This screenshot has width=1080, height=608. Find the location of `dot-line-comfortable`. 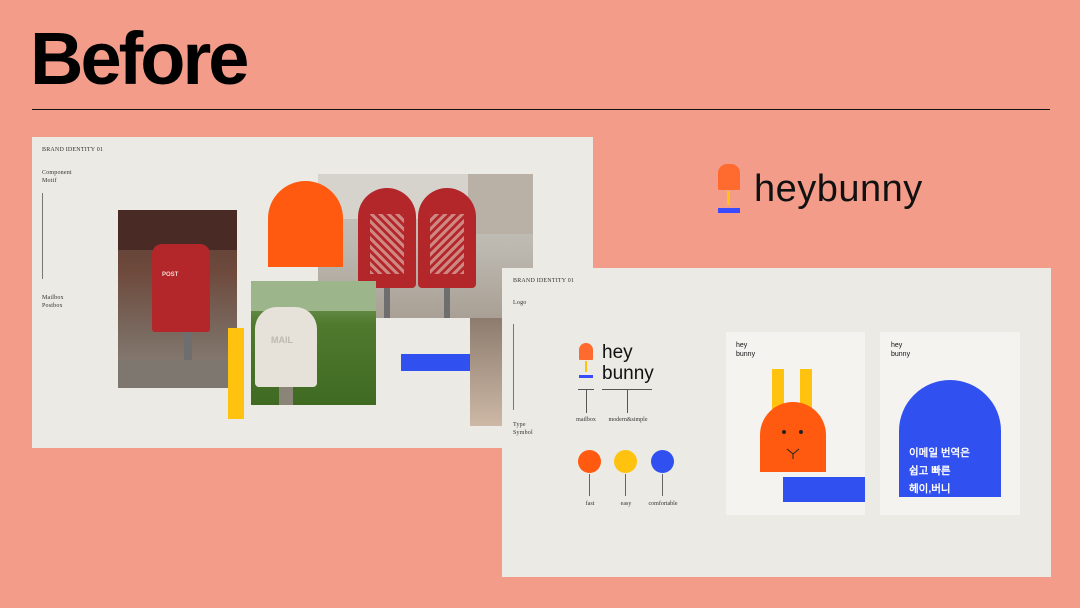

dot-line-comfortable is located at coordinates (662, 485).